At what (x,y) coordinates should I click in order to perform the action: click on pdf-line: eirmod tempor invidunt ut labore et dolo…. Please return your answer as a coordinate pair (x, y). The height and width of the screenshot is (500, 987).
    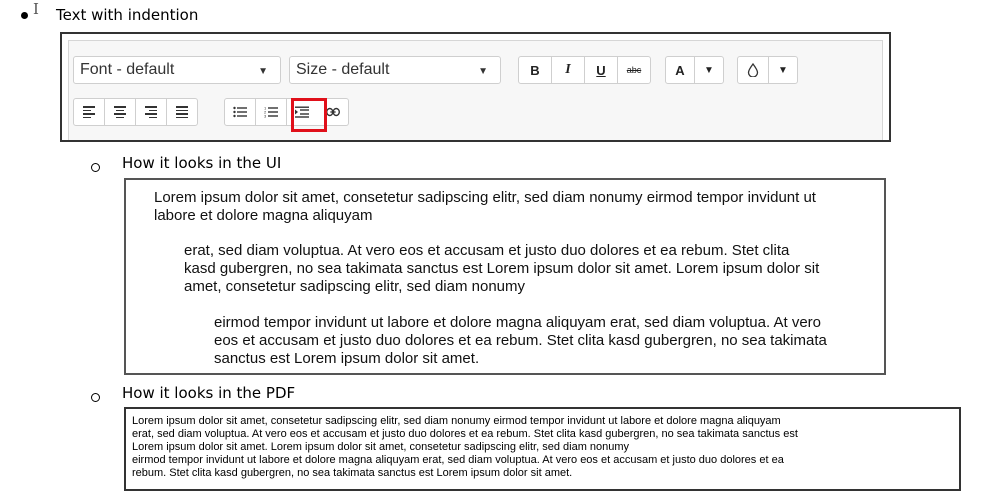
    Looking at the image, I should click on (458, 460).